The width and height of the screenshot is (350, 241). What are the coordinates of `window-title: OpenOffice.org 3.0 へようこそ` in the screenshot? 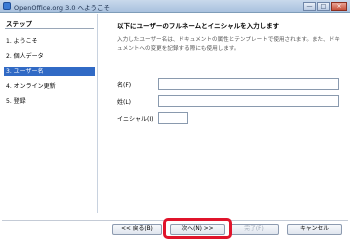 It's located at (62, 8).